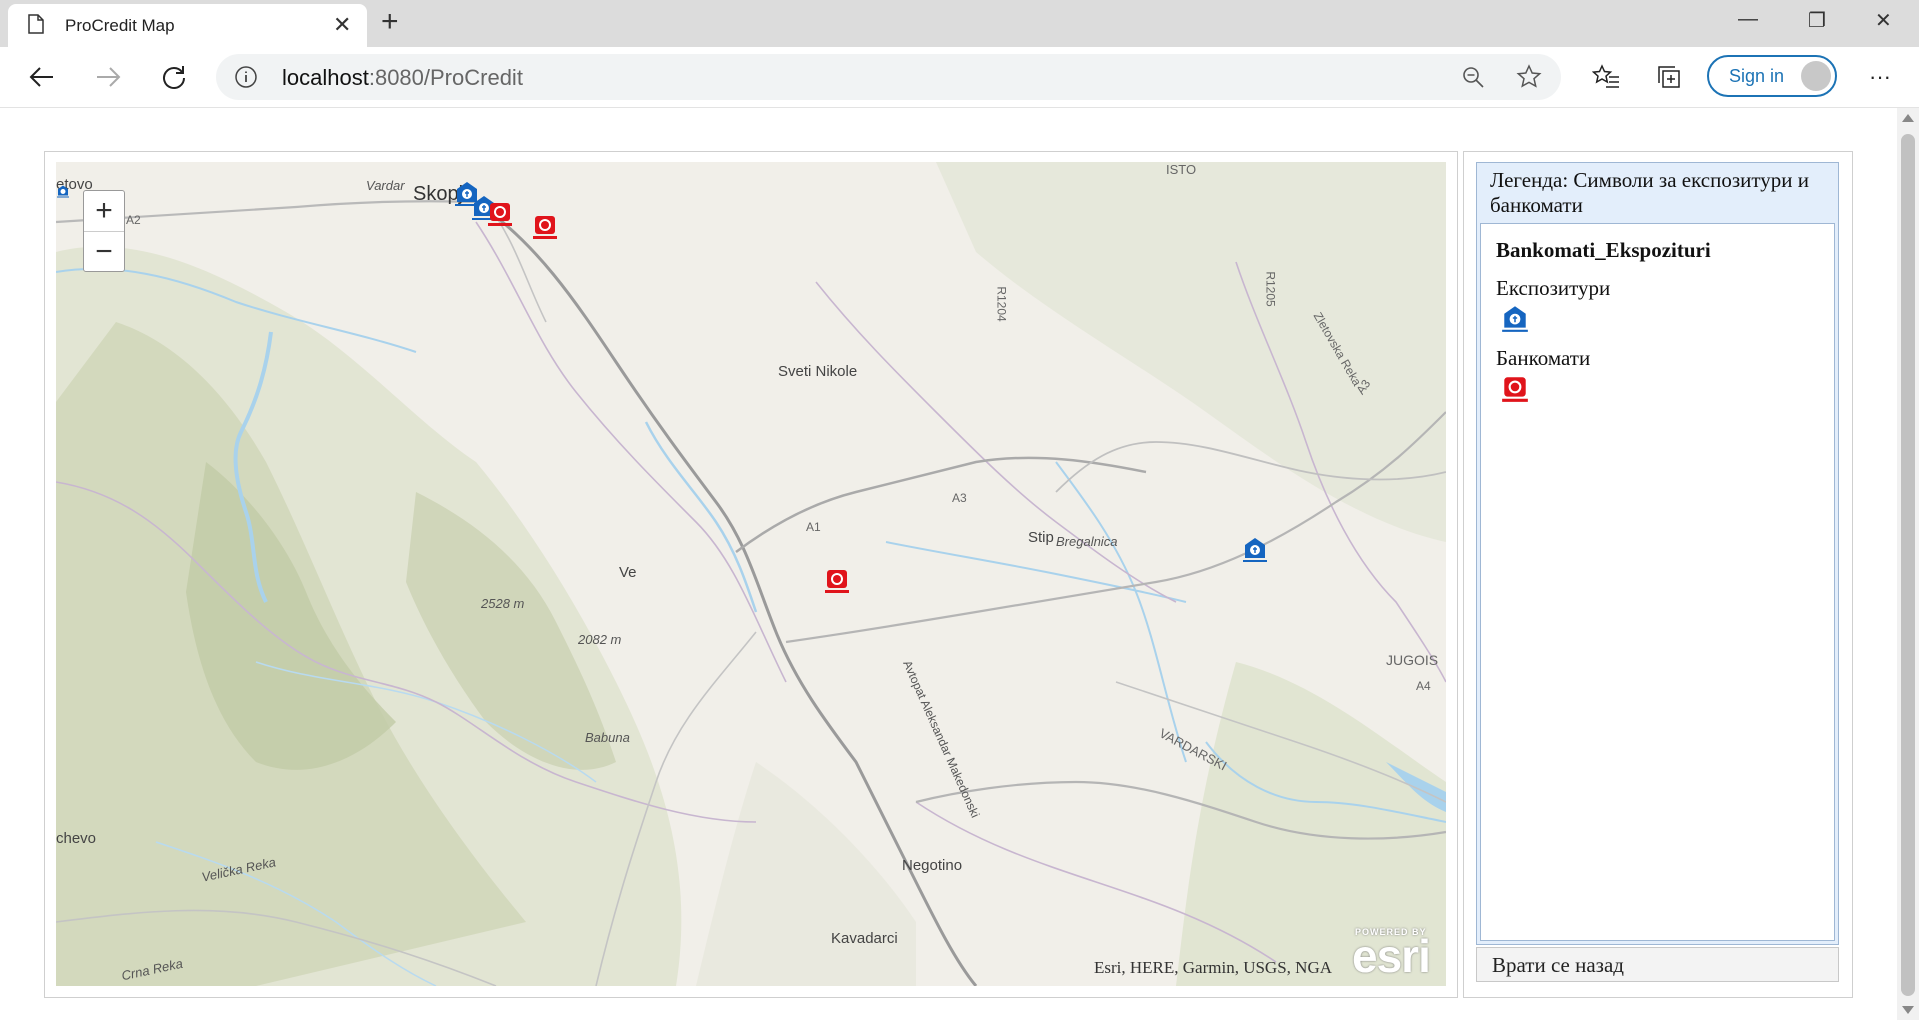 The height and width of the screenshot is (1020, 1919). Describe the element at coordinates (1908, 118) in the screenshot. I see `scroll-up-icon` at that location.